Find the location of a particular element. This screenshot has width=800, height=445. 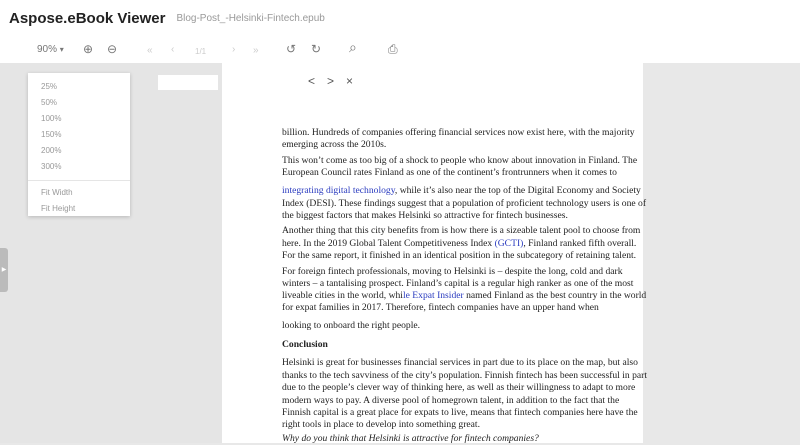

zoom-out-icon: ⊖ is located at coordinates (112, 49).